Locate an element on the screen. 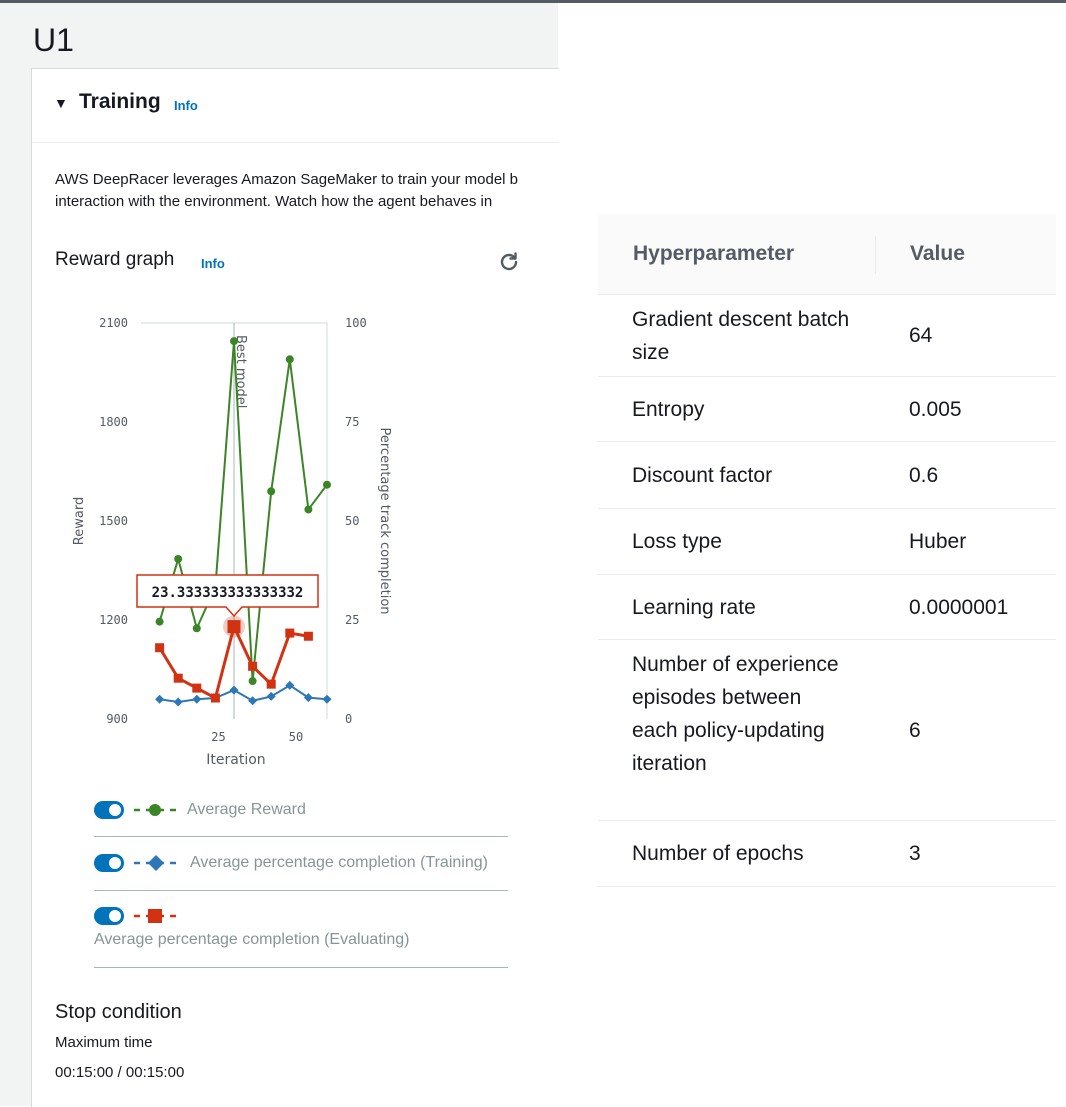 The width and height of the screenshot is (1066, 1107). table-row: Learning rate 0.0000001 is located at coordinates (827, 607).